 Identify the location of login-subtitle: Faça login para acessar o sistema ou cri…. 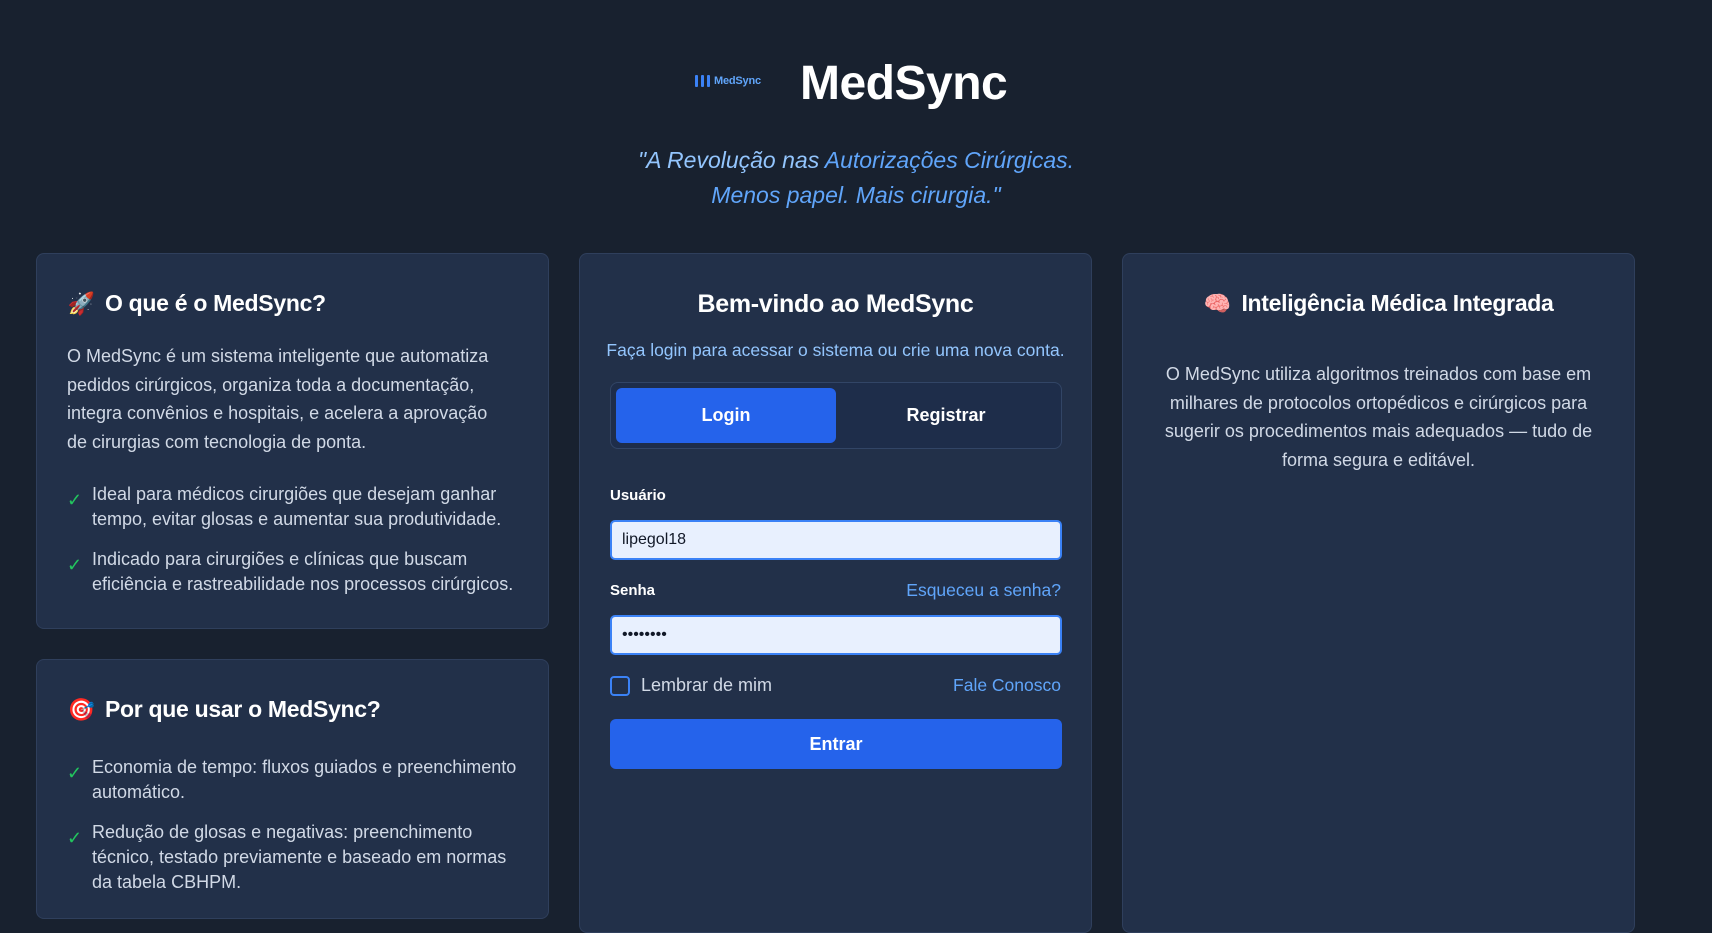
(835, 350).